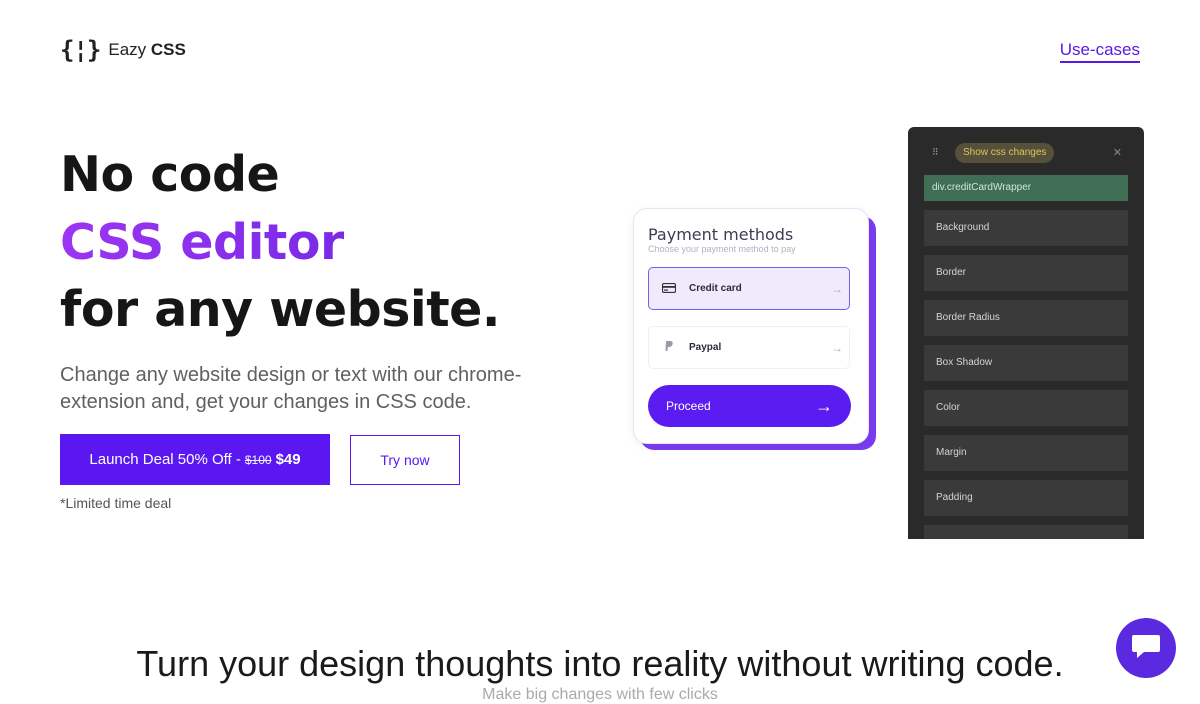 The image size is (1200, 704). I want to click on chat-bubble-icon, so click(1146, 648).